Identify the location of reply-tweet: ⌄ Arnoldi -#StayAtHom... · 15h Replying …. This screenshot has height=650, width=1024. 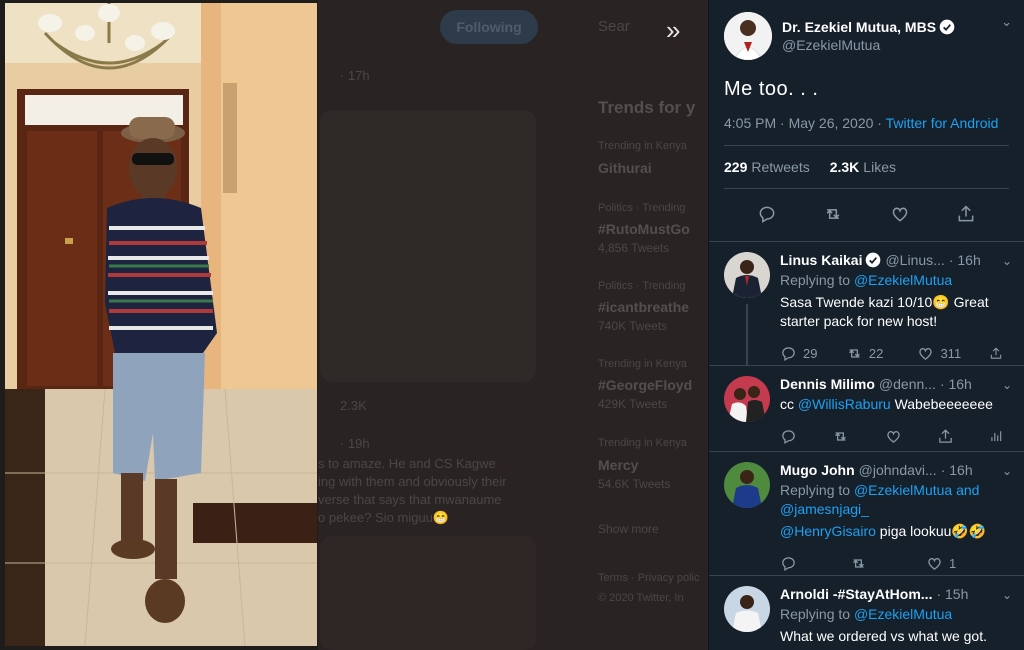
(866, 613).